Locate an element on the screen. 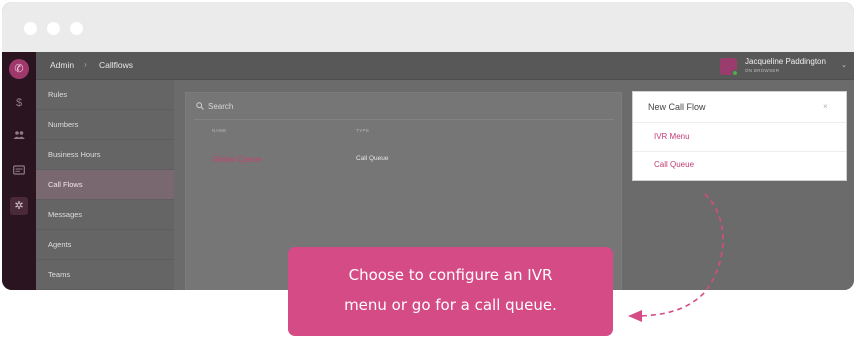 The image size is (856, 338). option-call-queue: Call Queue is located at coordinates (674, 164).